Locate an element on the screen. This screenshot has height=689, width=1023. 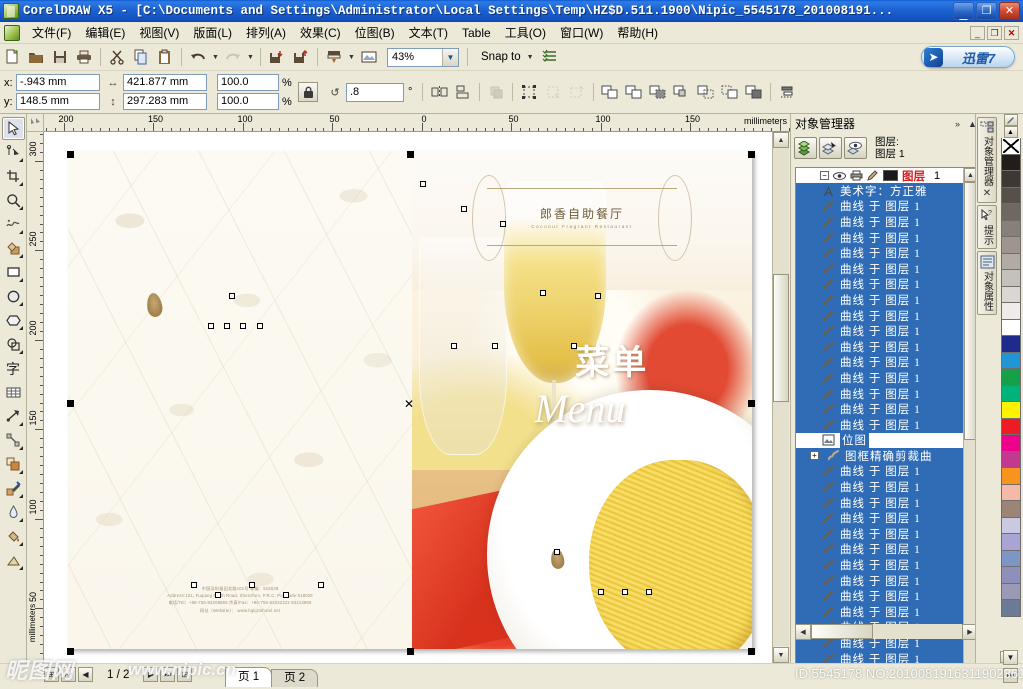
zoom-tool is located at coordinates (13, 200).